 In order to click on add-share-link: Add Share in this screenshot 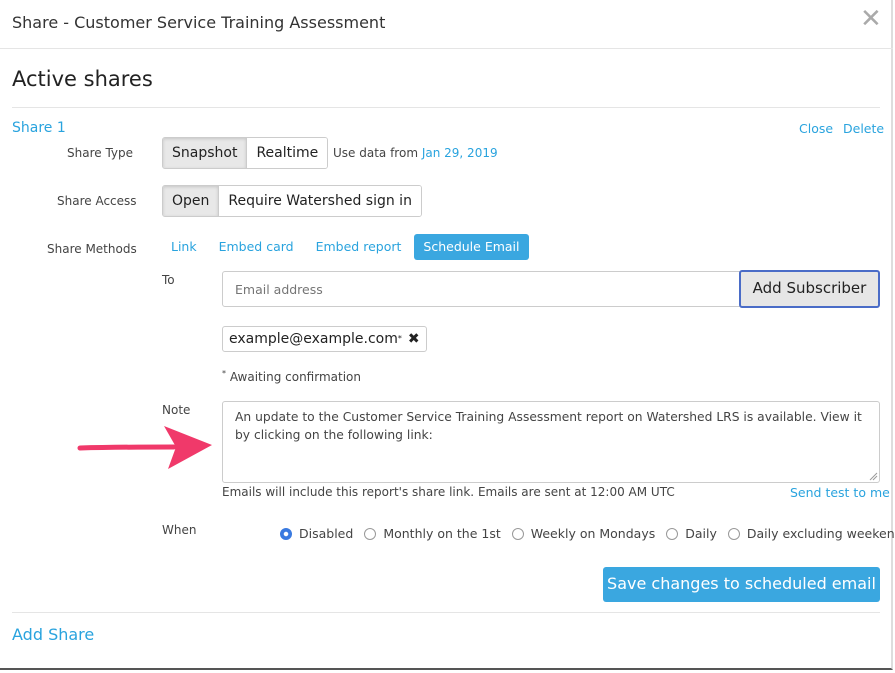, I will do `click(53, 634)`.